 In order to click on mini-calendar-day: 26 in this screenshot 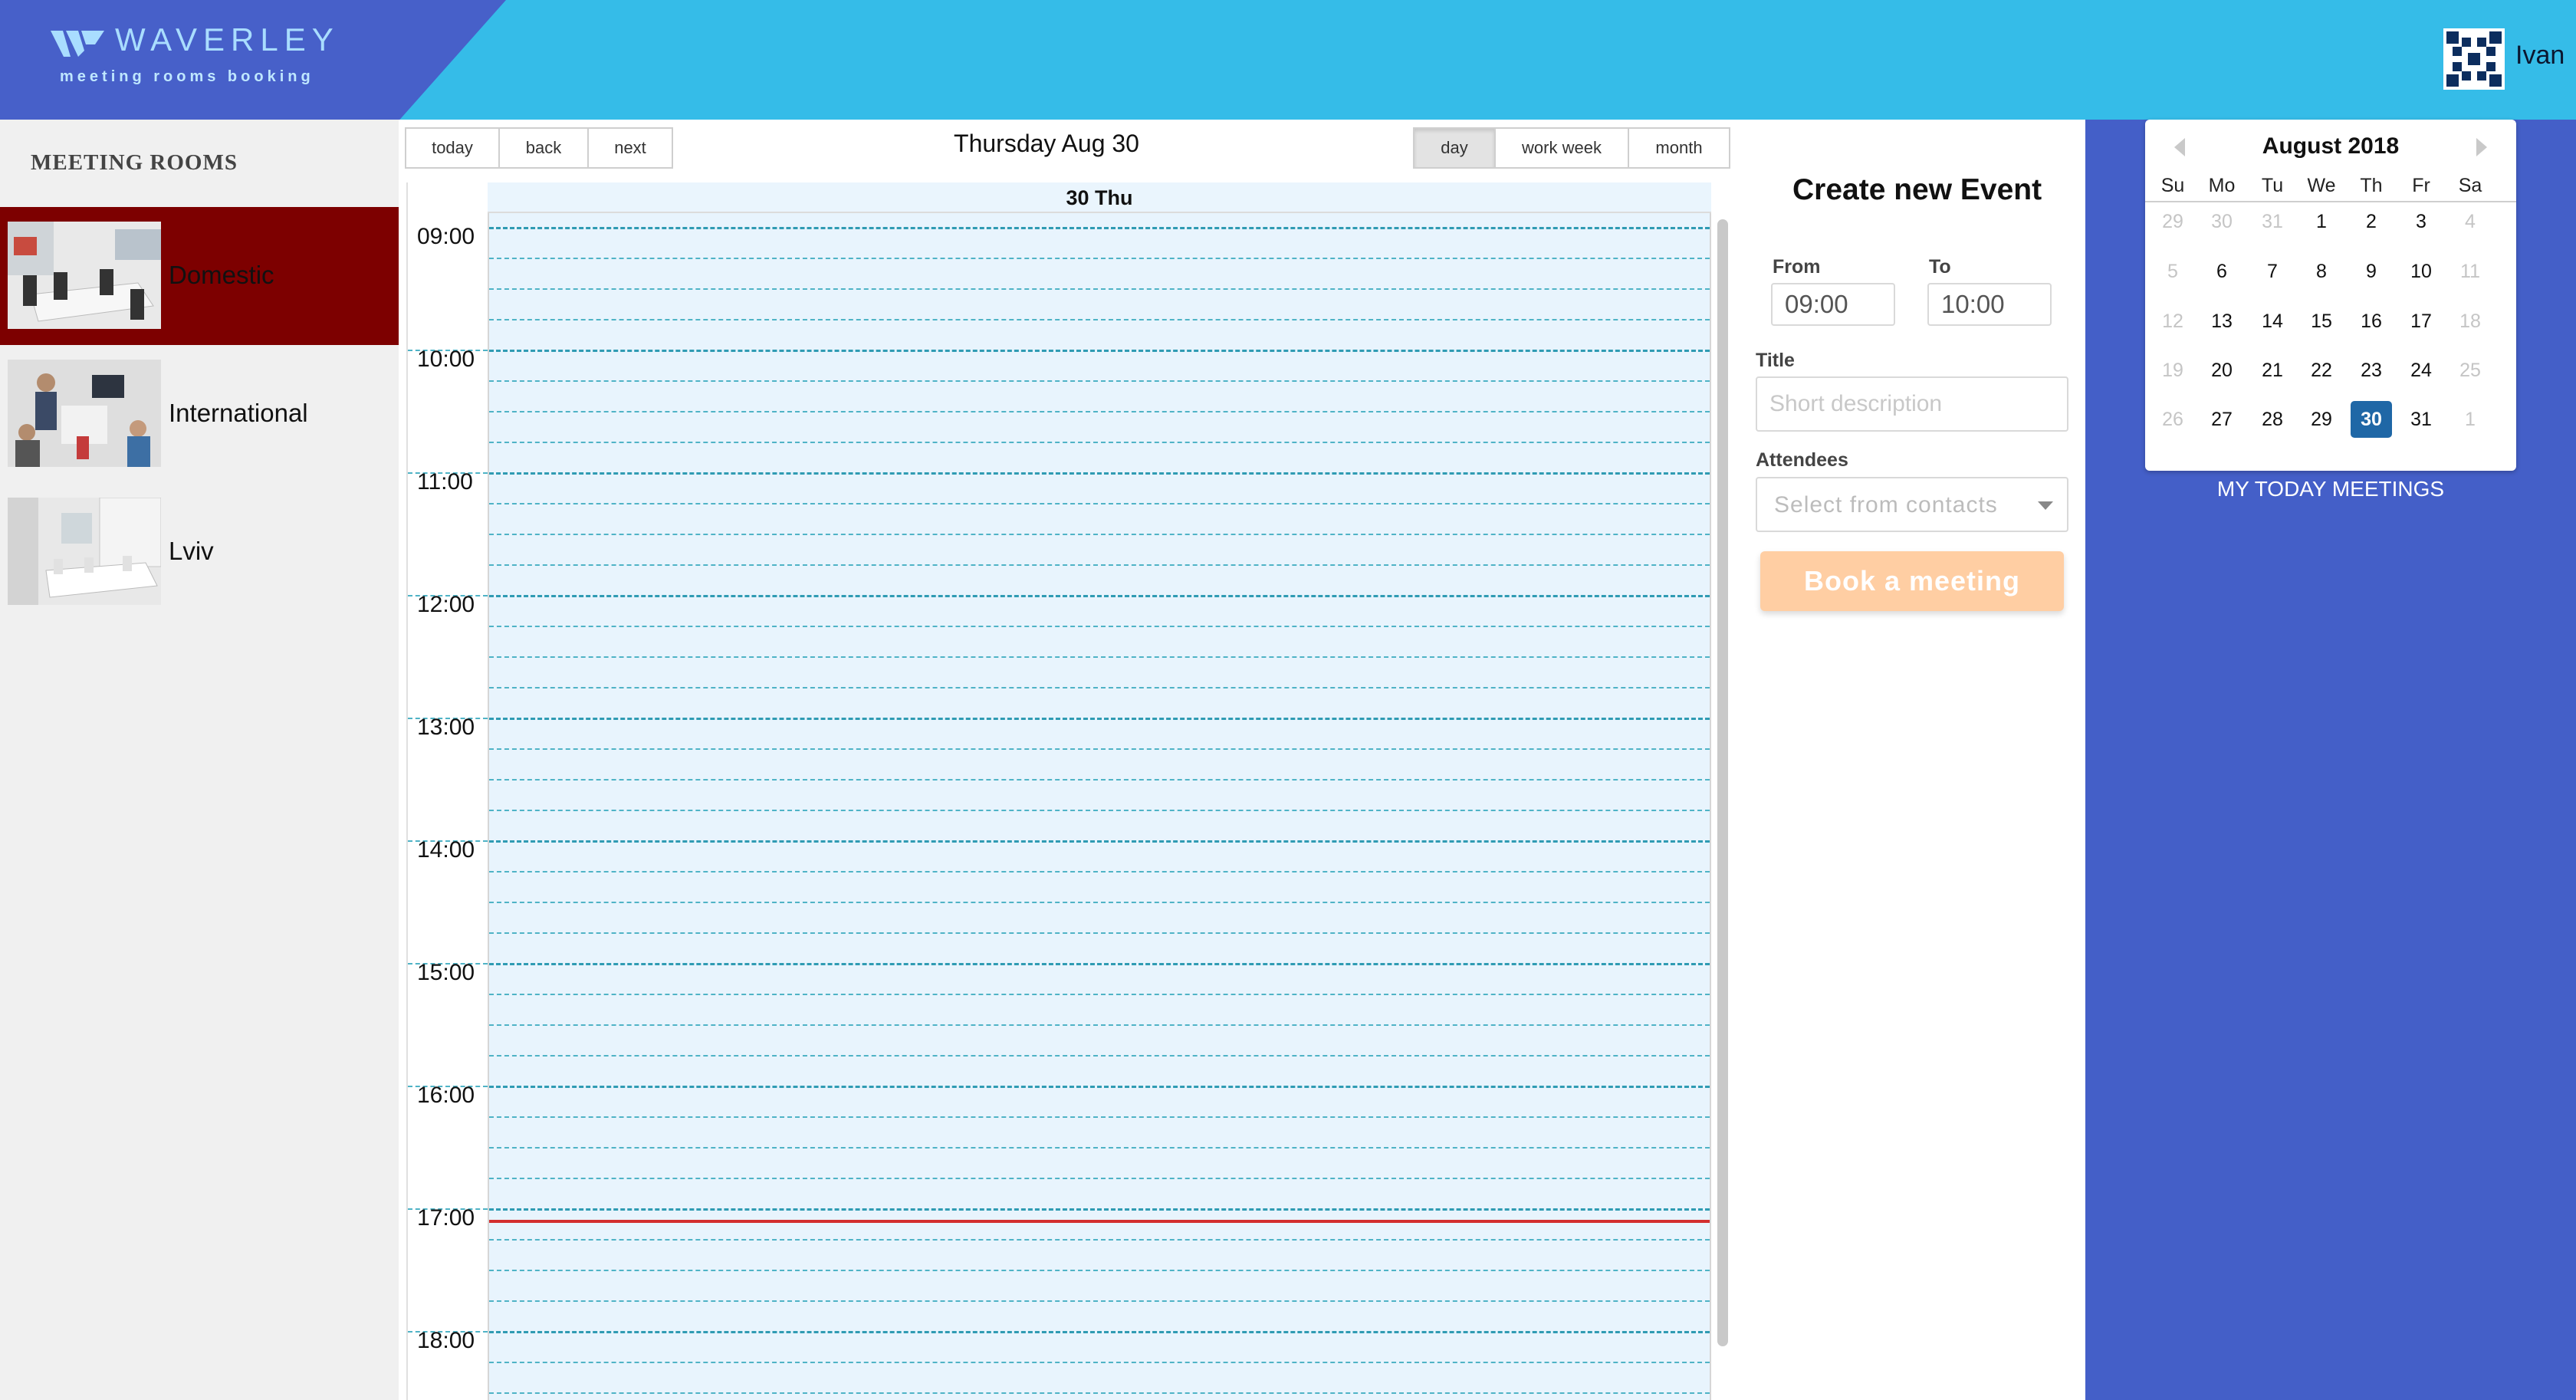, I will do `click(2172, 419)`.